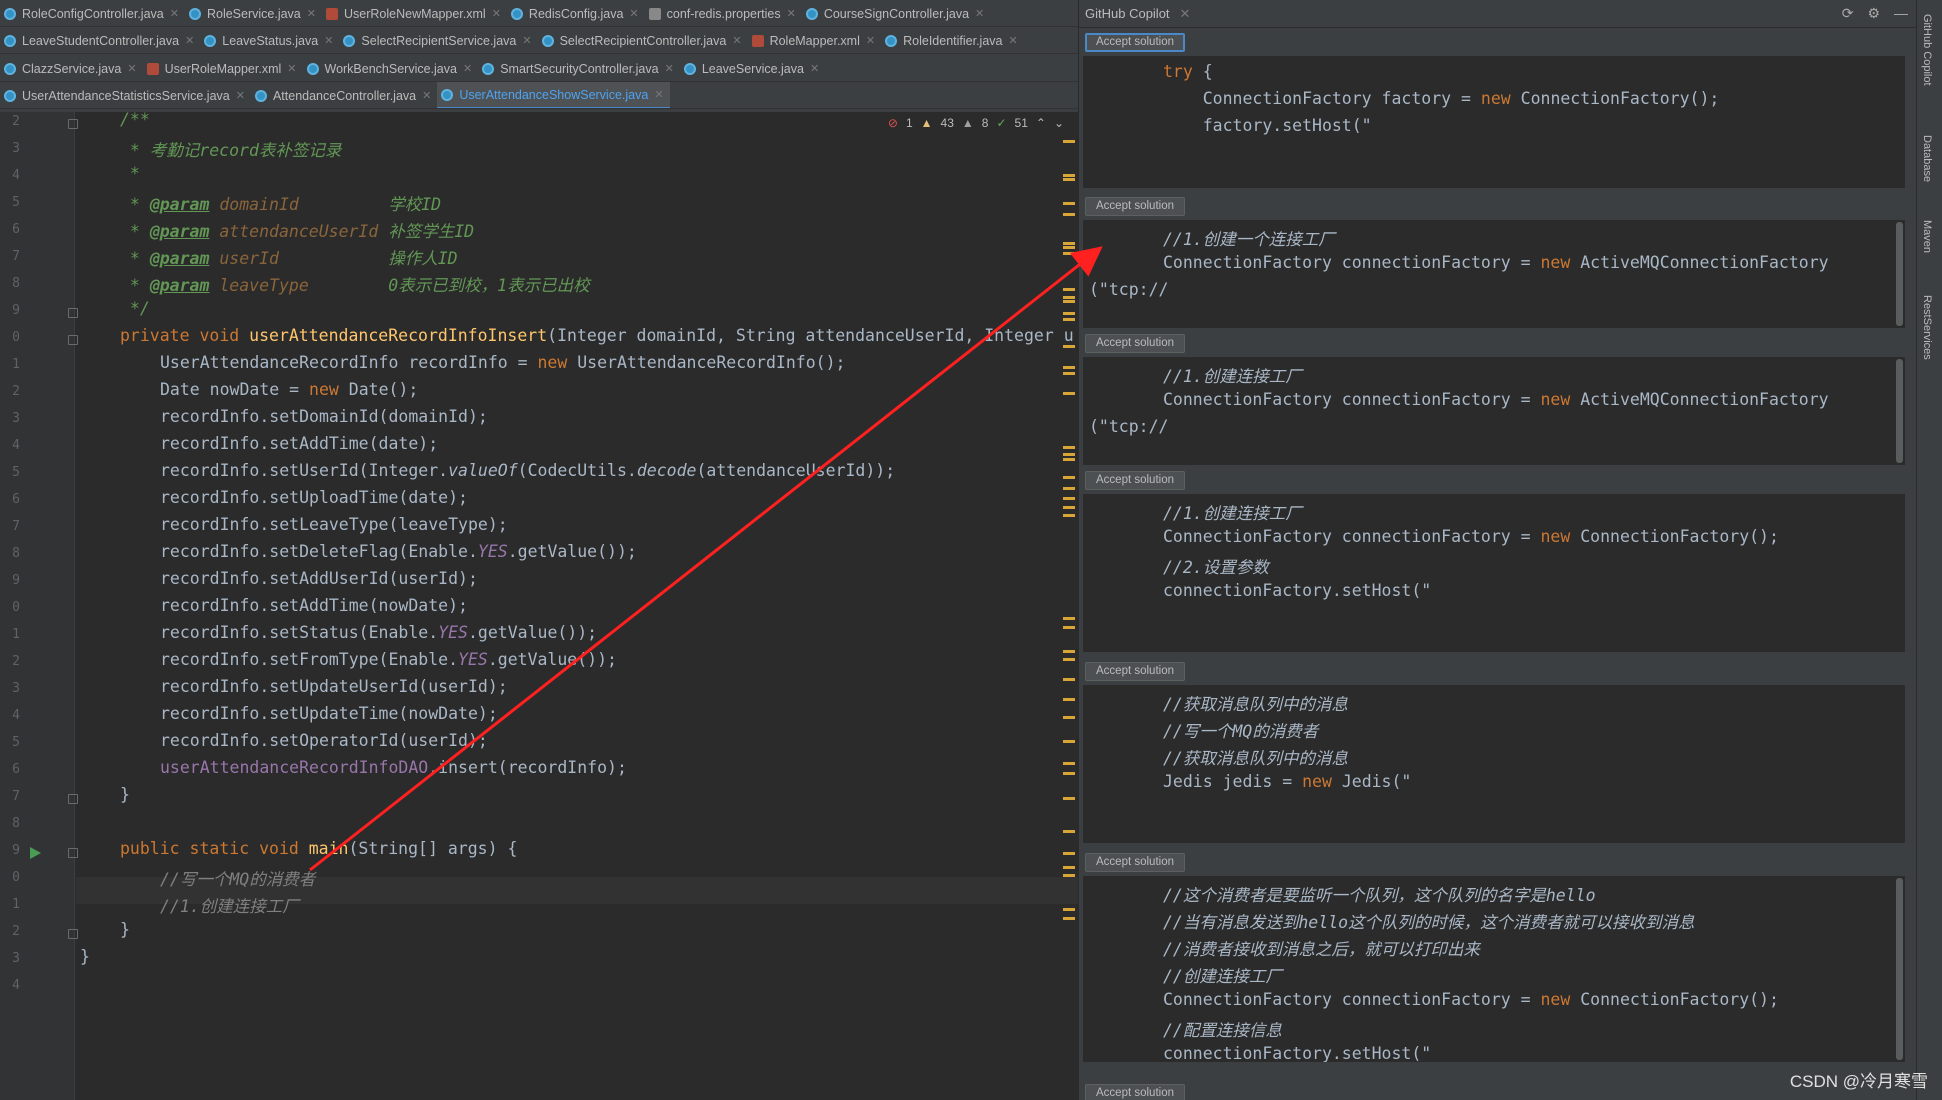 The image size is (1942, 1100). Describe the element at coordinates (1927, 158) in the screenshot. I see `tool-window-database: Database` at that location.